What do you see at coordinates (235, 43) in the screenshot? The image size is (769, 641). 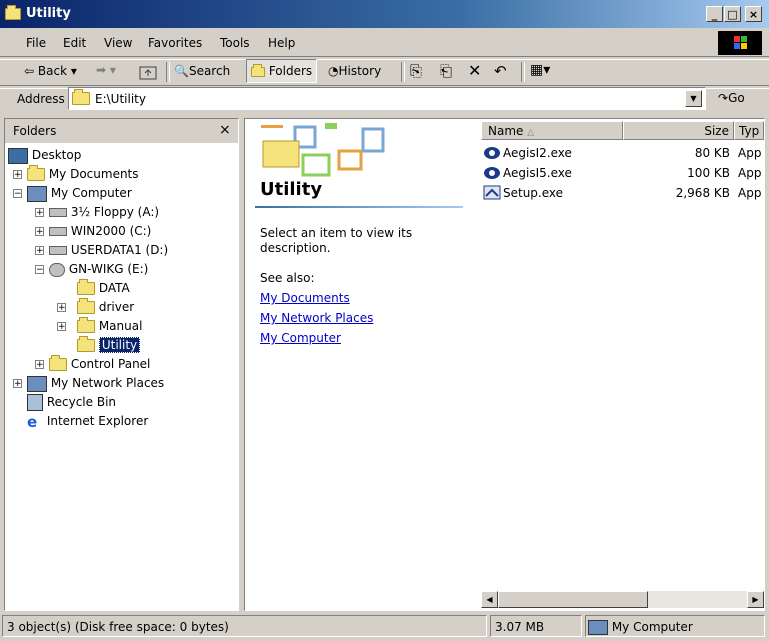 I see `menu-tools: Tools` at bounding box center [235, 43].